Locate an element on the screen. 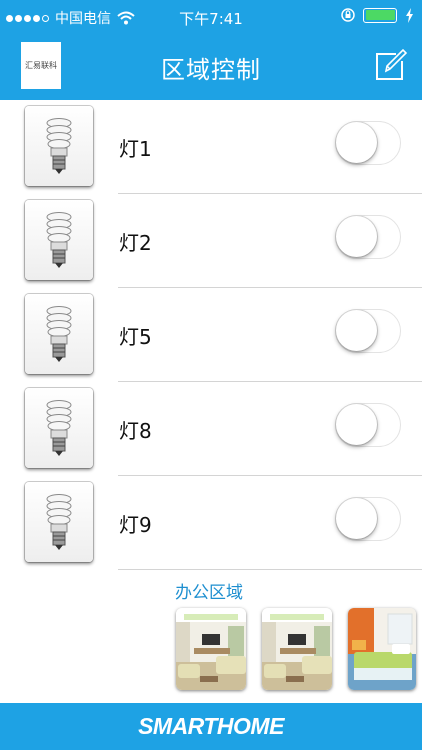 This screenshot has width=422, height=750. page-title: 区域控制 is located at coordinates (211, 70).